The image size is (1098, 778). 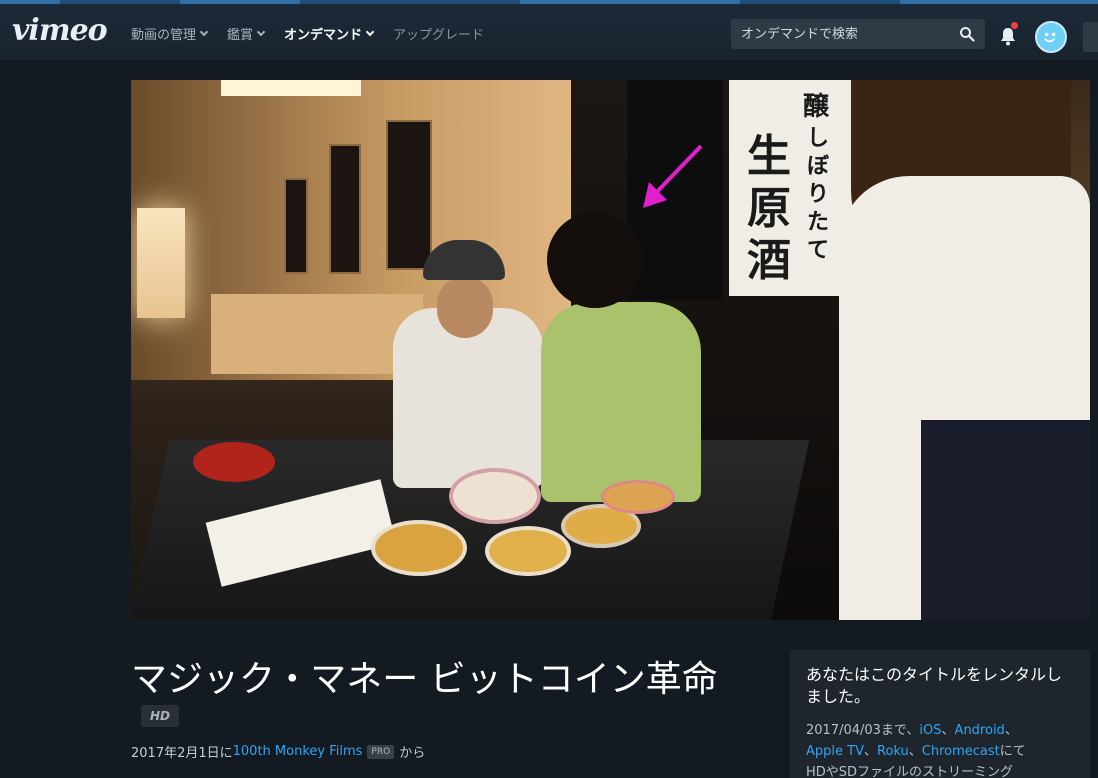 I want to click on pink-arrow-annotation, so click(x=673, y=176).